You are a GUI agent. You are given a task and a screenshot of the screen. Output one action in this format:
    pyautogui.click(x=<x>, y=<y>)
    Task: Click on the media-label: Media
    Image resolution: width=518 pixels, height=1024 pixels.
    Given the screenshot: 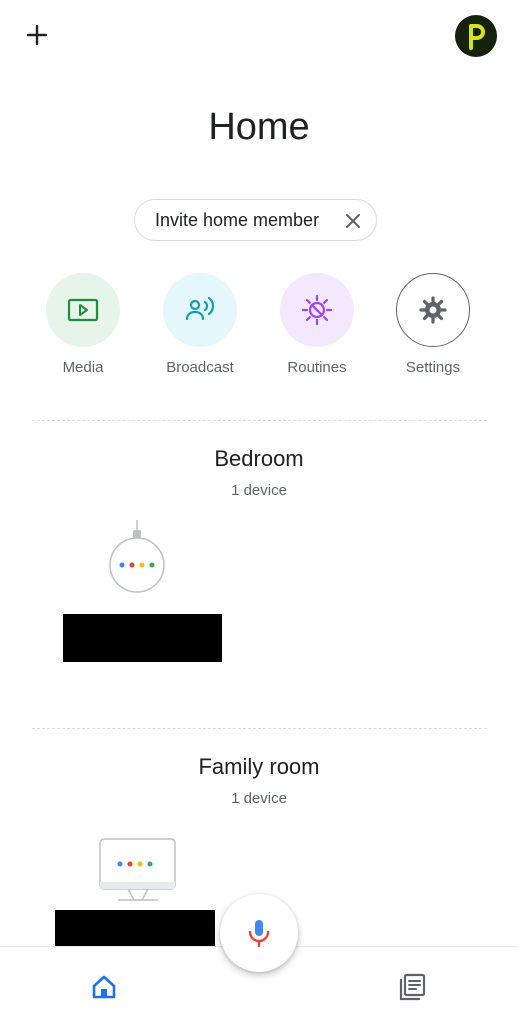 What is the action you would take?
    pyautogui.click(x=83, y=367)
    